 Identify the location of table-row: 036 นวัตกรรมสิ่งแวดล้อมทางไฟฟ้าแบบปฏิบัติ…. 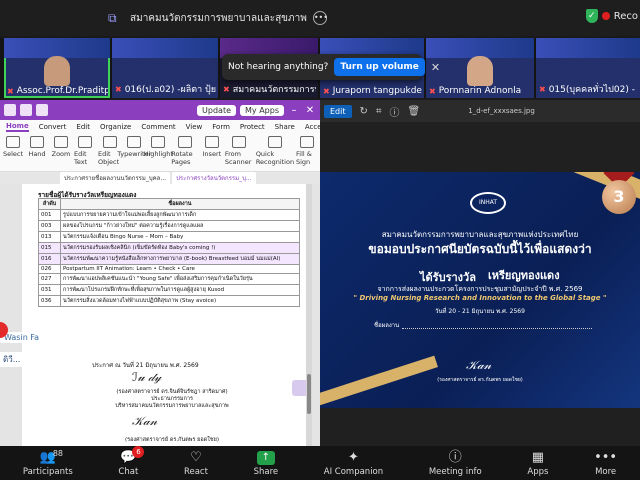
(169, 301).